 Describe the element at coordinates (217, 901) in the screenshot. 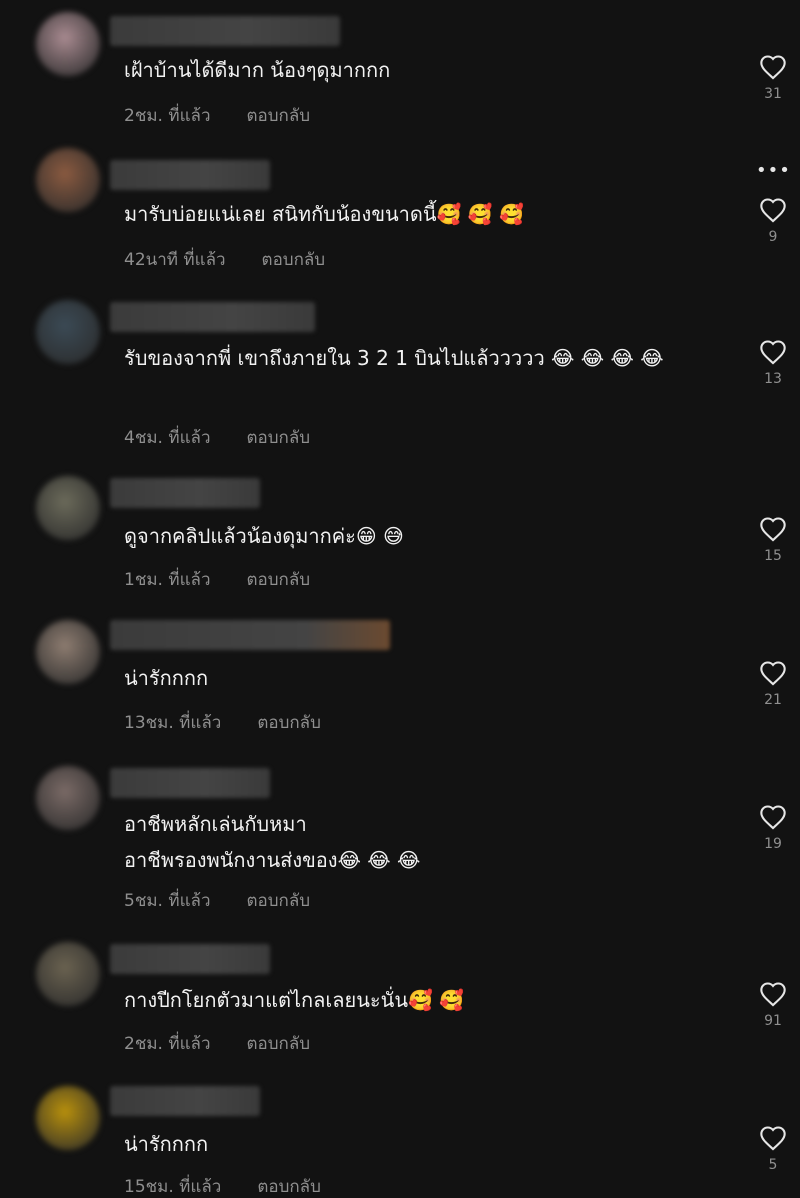

I see `comment-meta: 5ชม. ที่แล้ว ตอบกลับ` at that location.